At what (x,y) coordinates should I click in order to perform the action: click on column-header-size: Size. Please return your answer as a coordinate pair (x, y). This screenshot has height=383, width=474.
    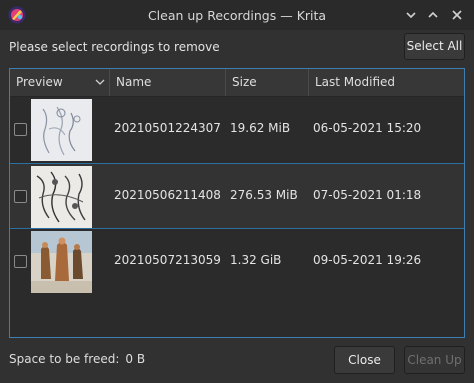
    Looking at the image, I should click on (267, 82).